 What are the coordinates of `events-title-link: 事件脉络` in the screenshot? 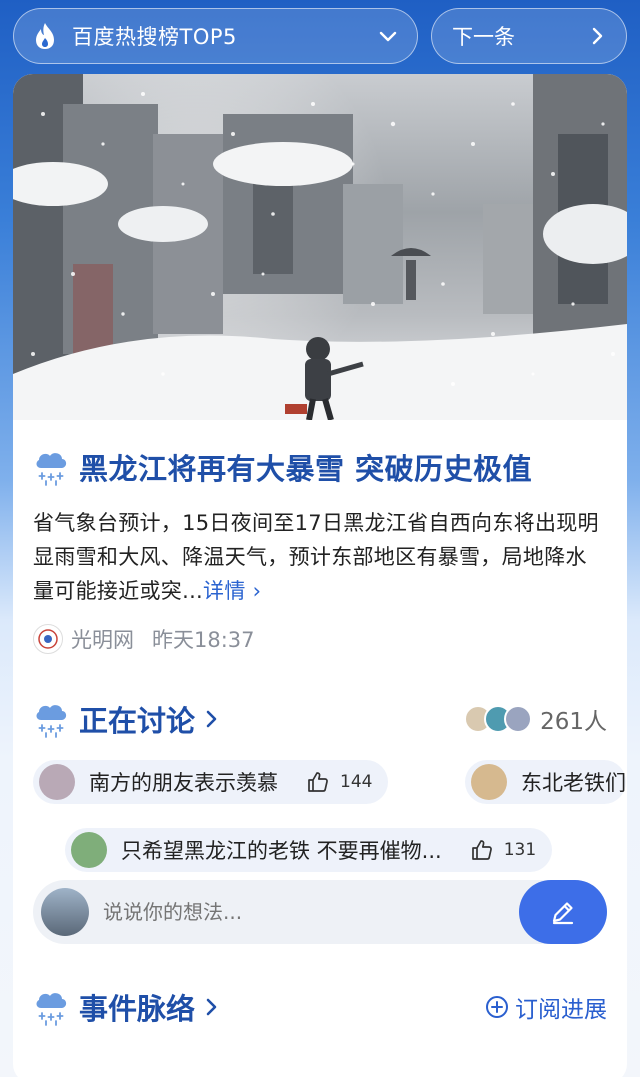 It's located at (127, 1007).